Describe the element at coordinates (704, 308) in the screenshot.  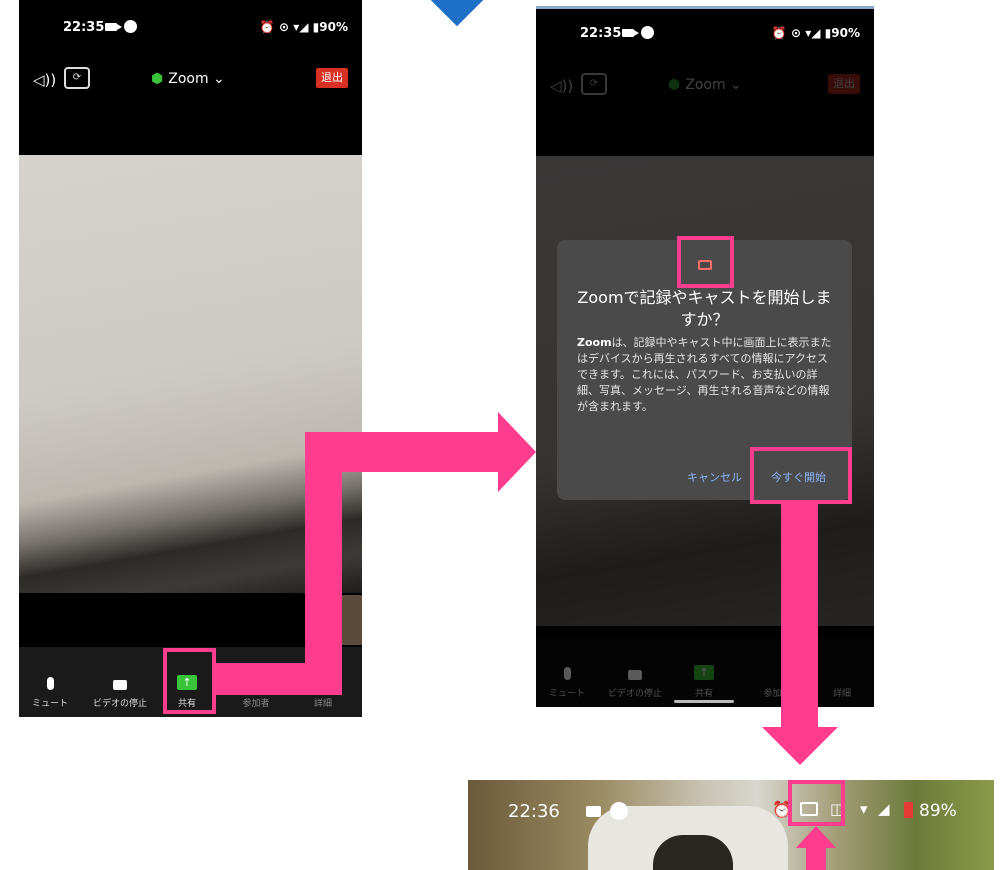
I see `dialog-title: Zoomで記録やキャストを開始しますか？` at that location.